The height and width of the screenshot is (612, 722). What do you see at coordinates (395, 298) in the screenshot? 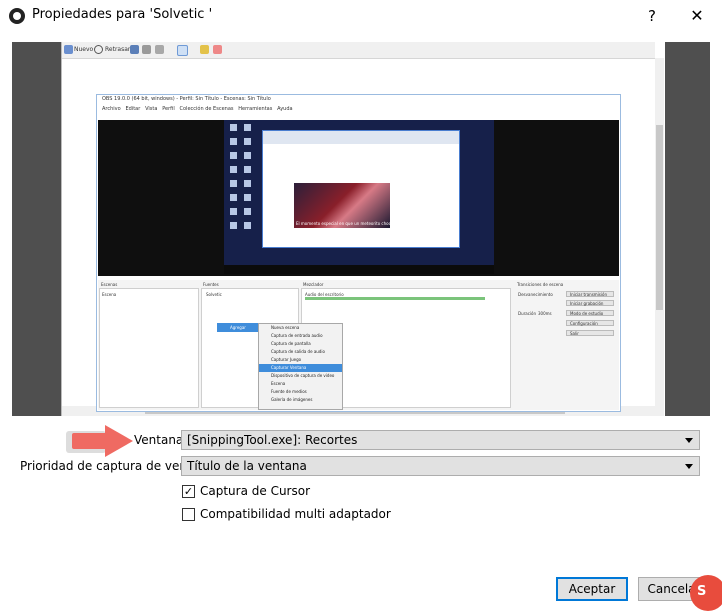
I see `audio-meter` at bounding box center [395, 298].